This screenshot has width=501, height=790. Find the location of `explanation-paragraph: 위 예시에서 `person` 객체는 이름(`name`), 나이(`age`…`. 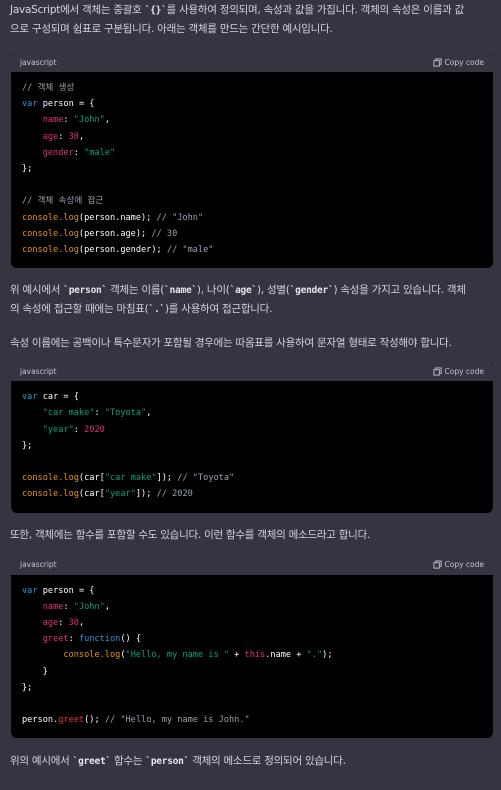

explanation-paragraph: 위 예시에서 `person` 객체는 이름(`name`), 나이(`age`… is located at coordinates (238, 300).